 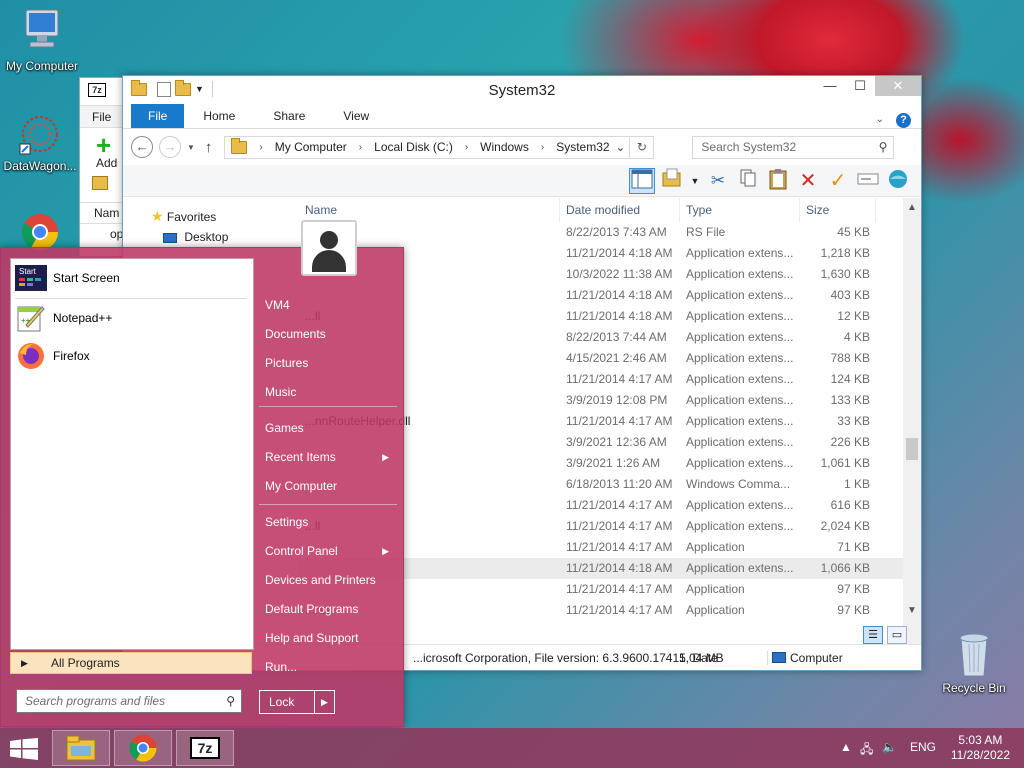 I want to click on start-item-start-screen: Start Start Screen, so click(x=133, y=278).